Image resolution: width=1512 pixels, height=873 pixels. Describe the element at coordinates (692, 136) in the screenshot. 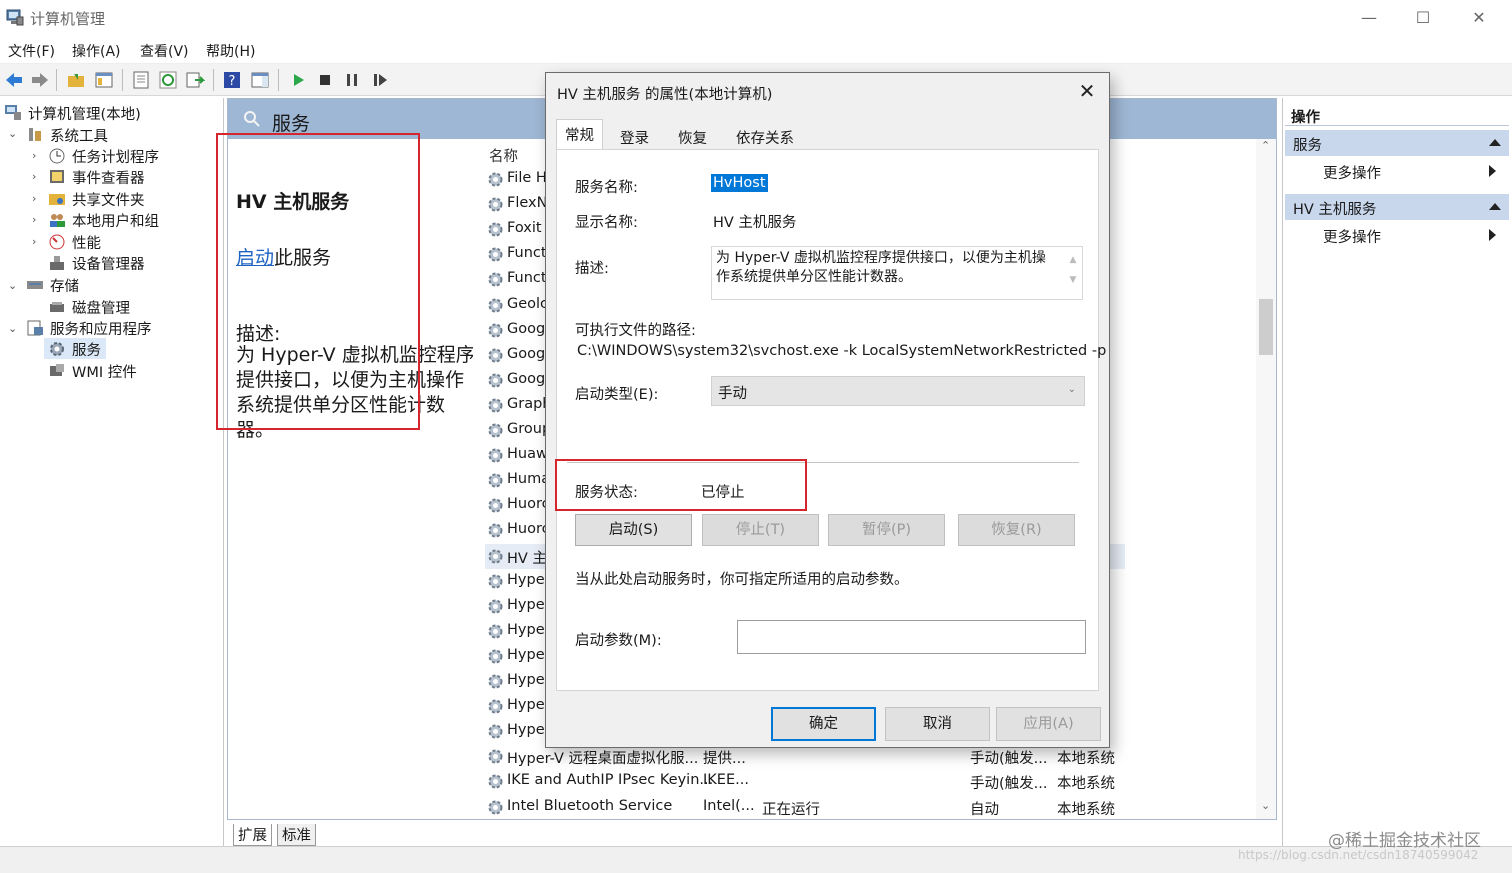

I see `tab-recovery: 恢复` at that location.